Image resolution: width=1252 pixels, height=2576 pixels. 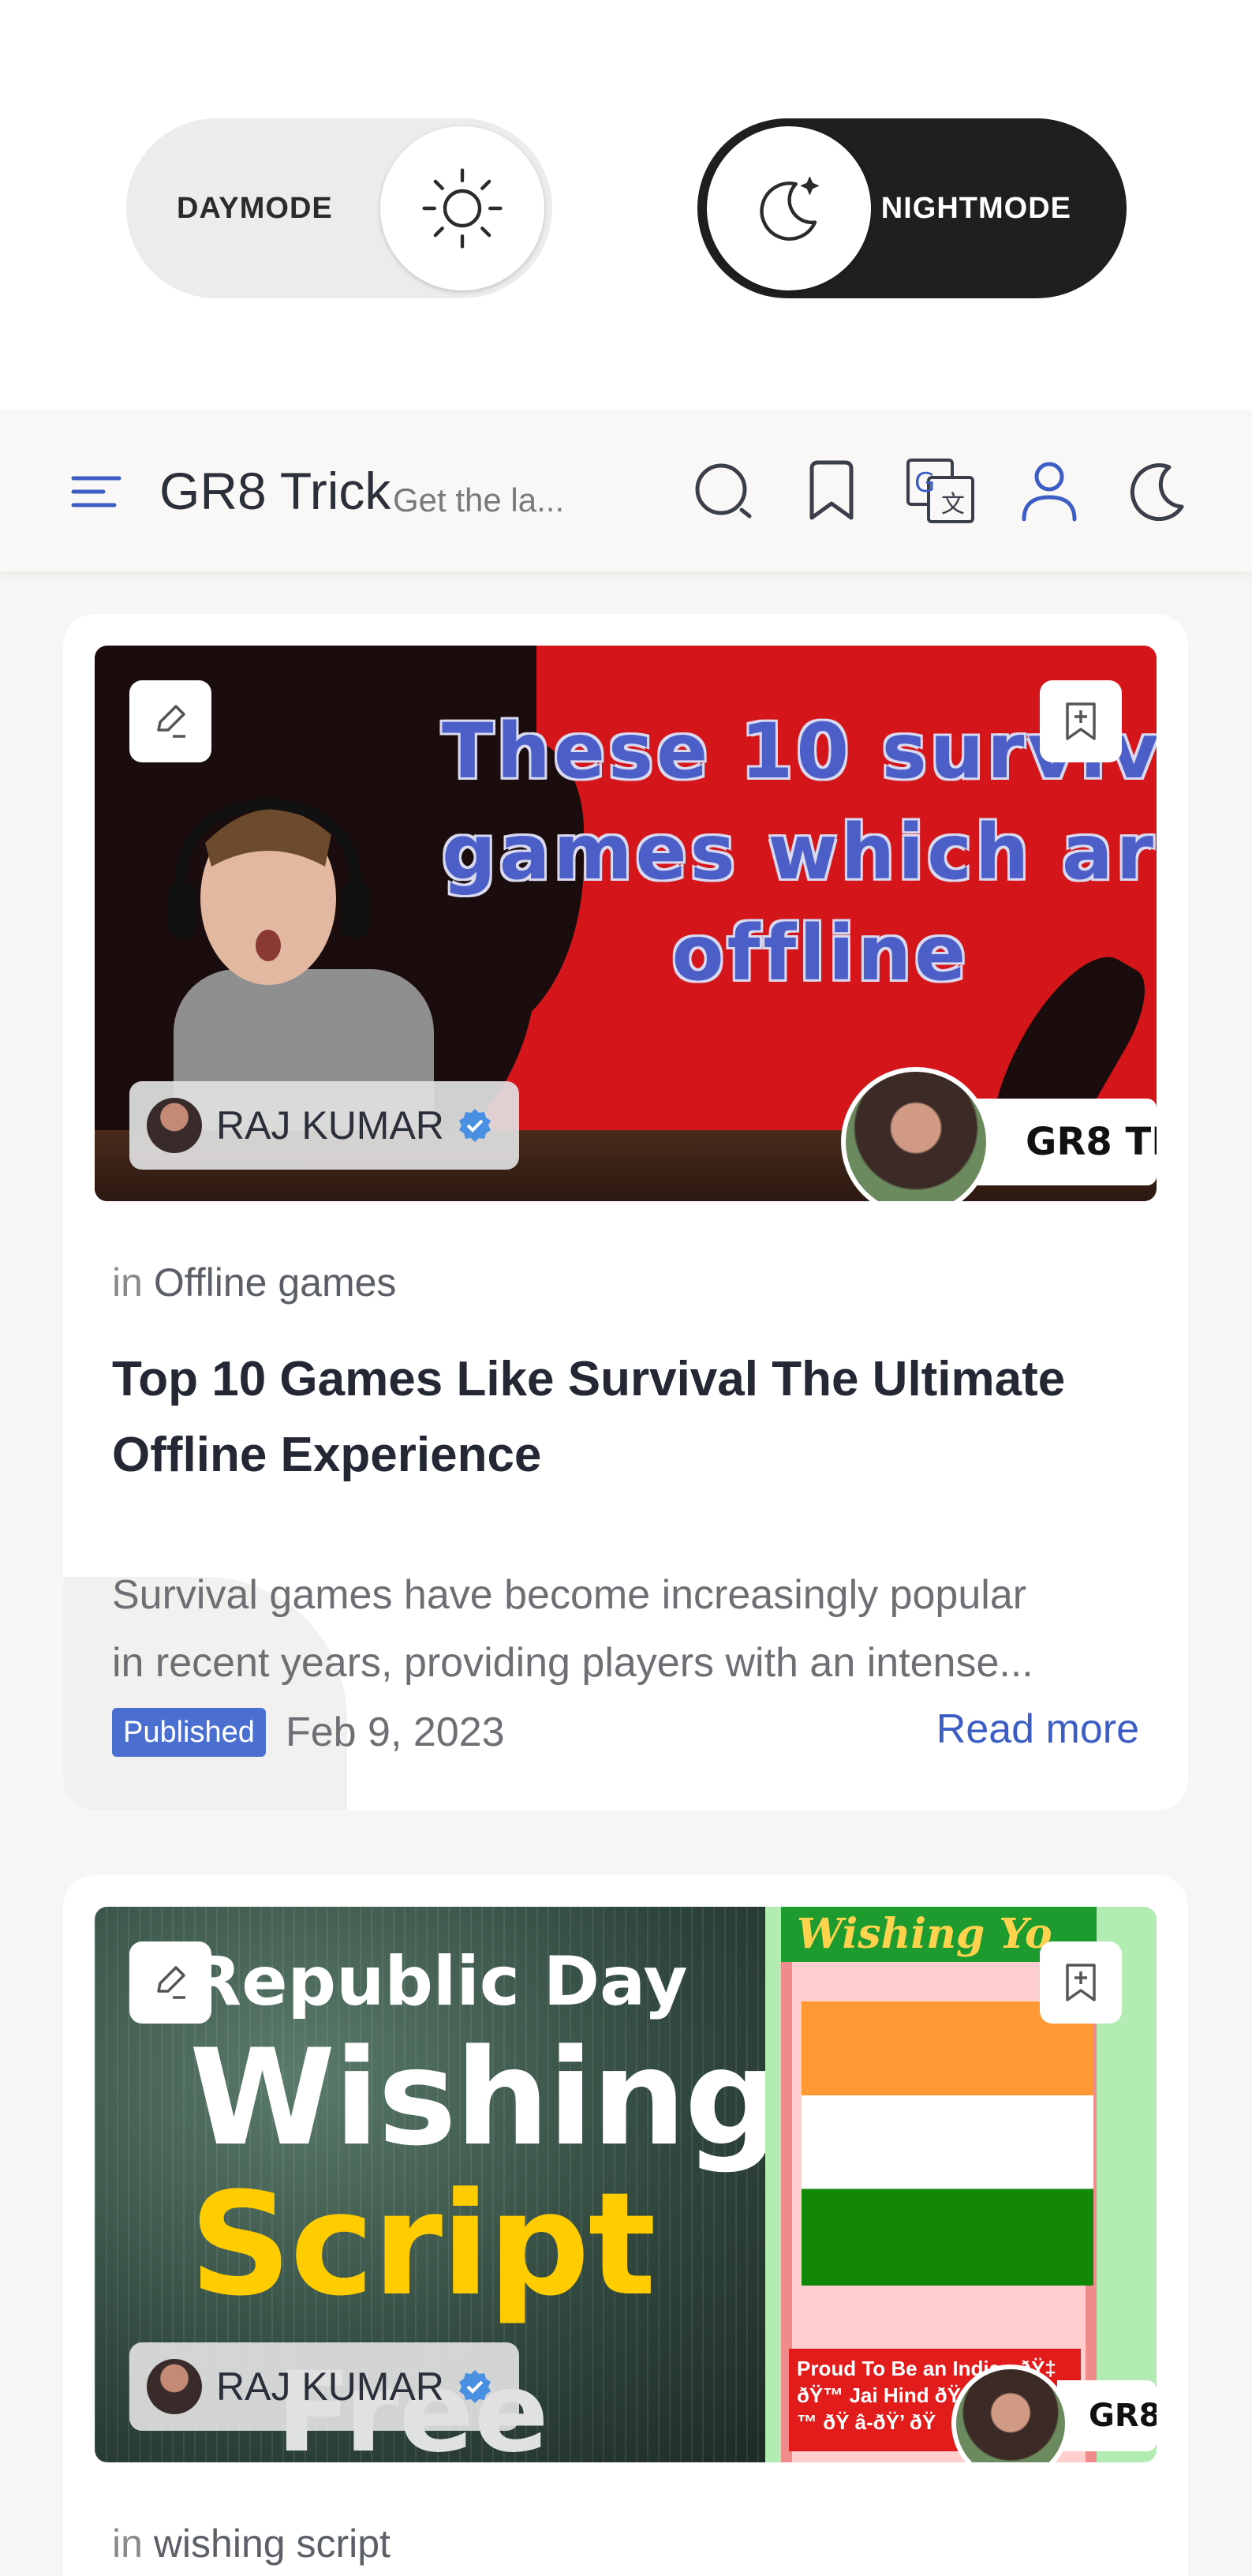 What do you see at coordinates (789, 208) in the screenshot?
I see `moon-stars-icon` at bounding box center [789, 208].